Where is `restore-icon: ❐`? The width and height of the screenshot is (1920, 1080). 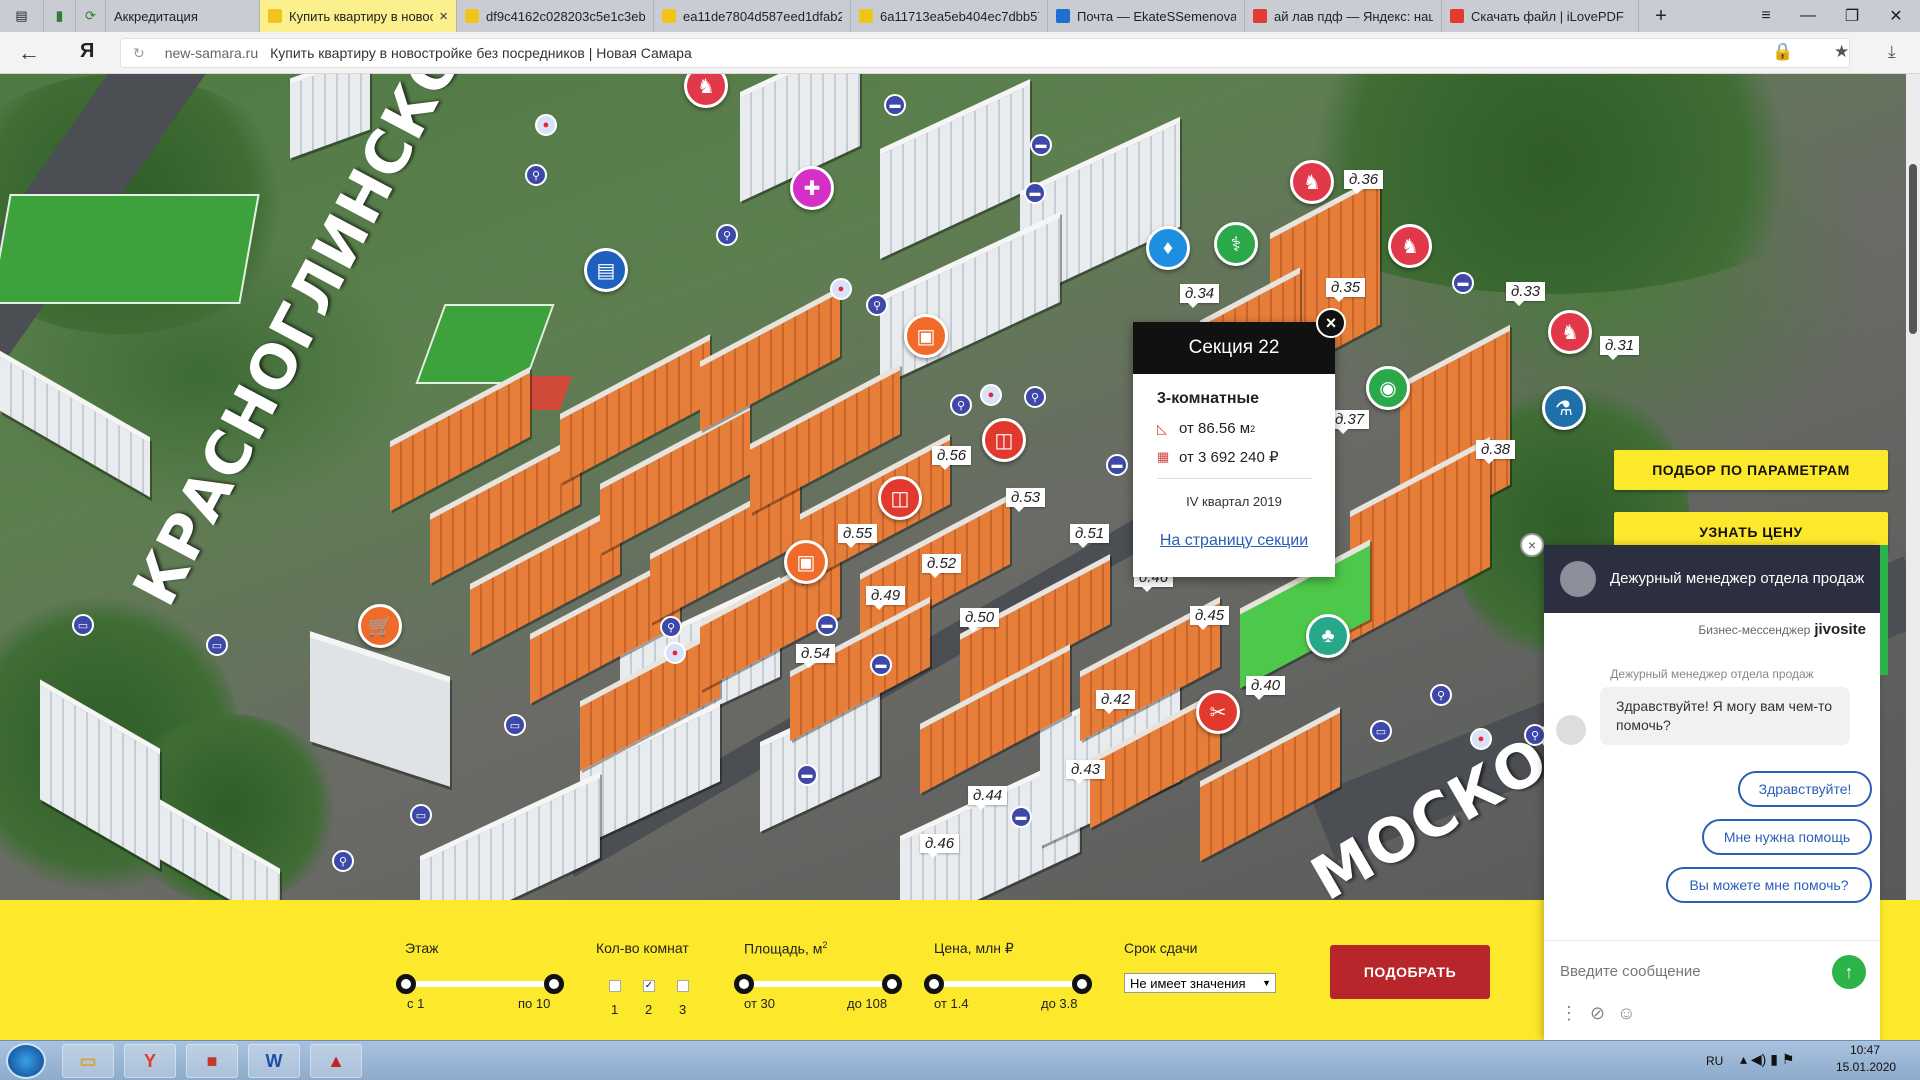 restore-icon: ❐ is located at coordinates (1852, 16).